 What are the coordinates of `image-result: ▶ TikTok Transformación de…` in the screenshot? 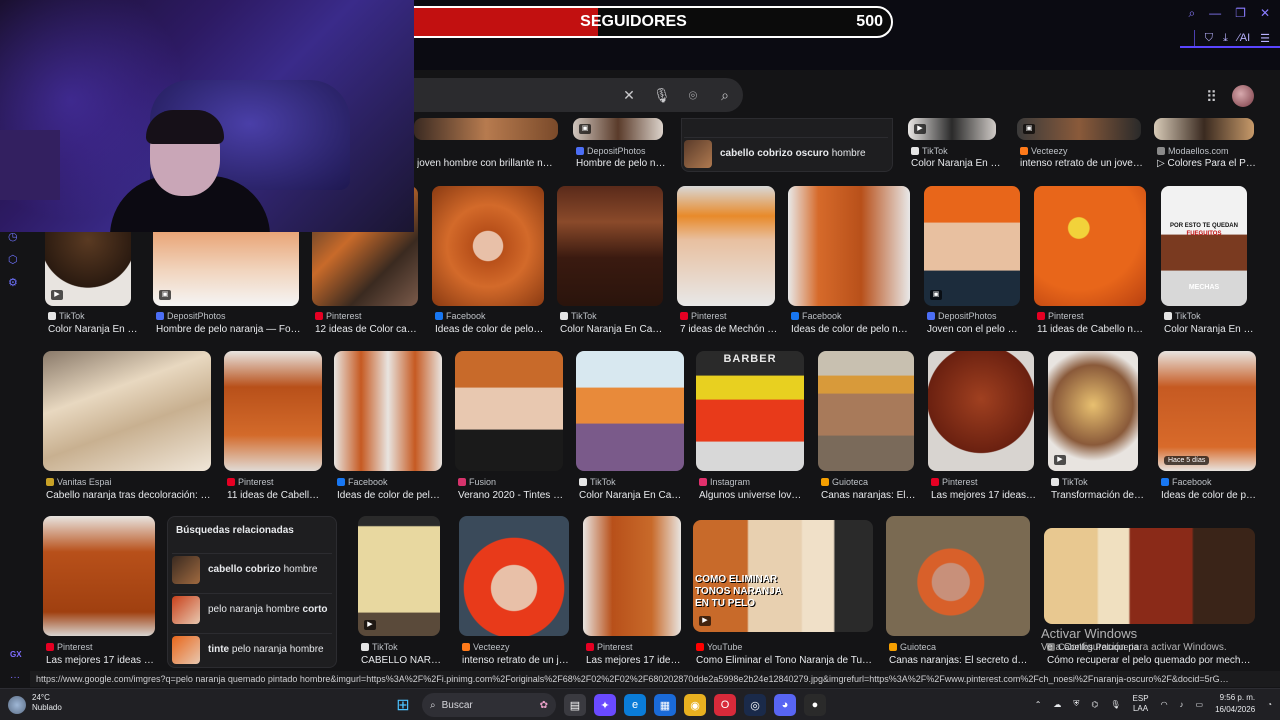 It's located at (1098, 427).